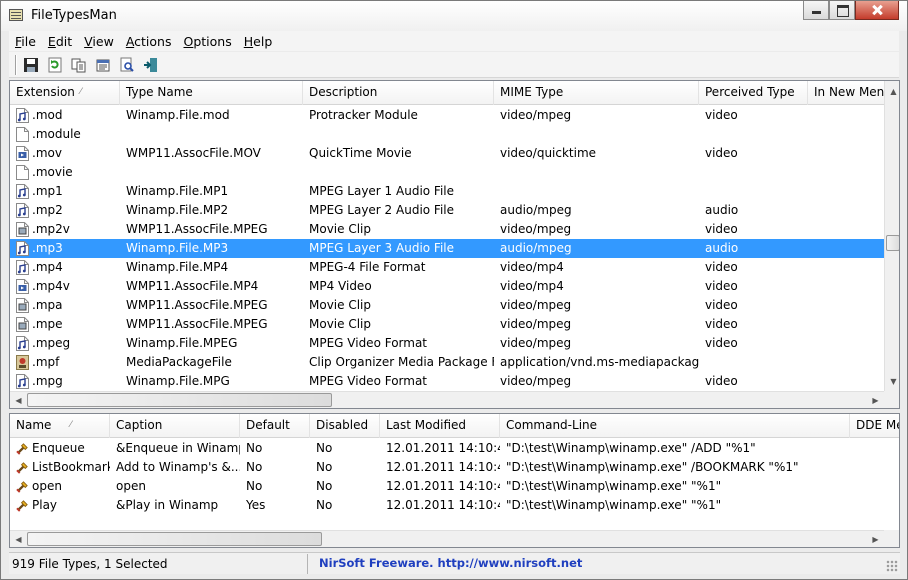 Image resolution: width=908 pixels, height=580 pixels. What do you see at coordinates (60, 467) in the screenshot?
I see `action-name-cell: ListBookmark` at bounding box center [60, 467].